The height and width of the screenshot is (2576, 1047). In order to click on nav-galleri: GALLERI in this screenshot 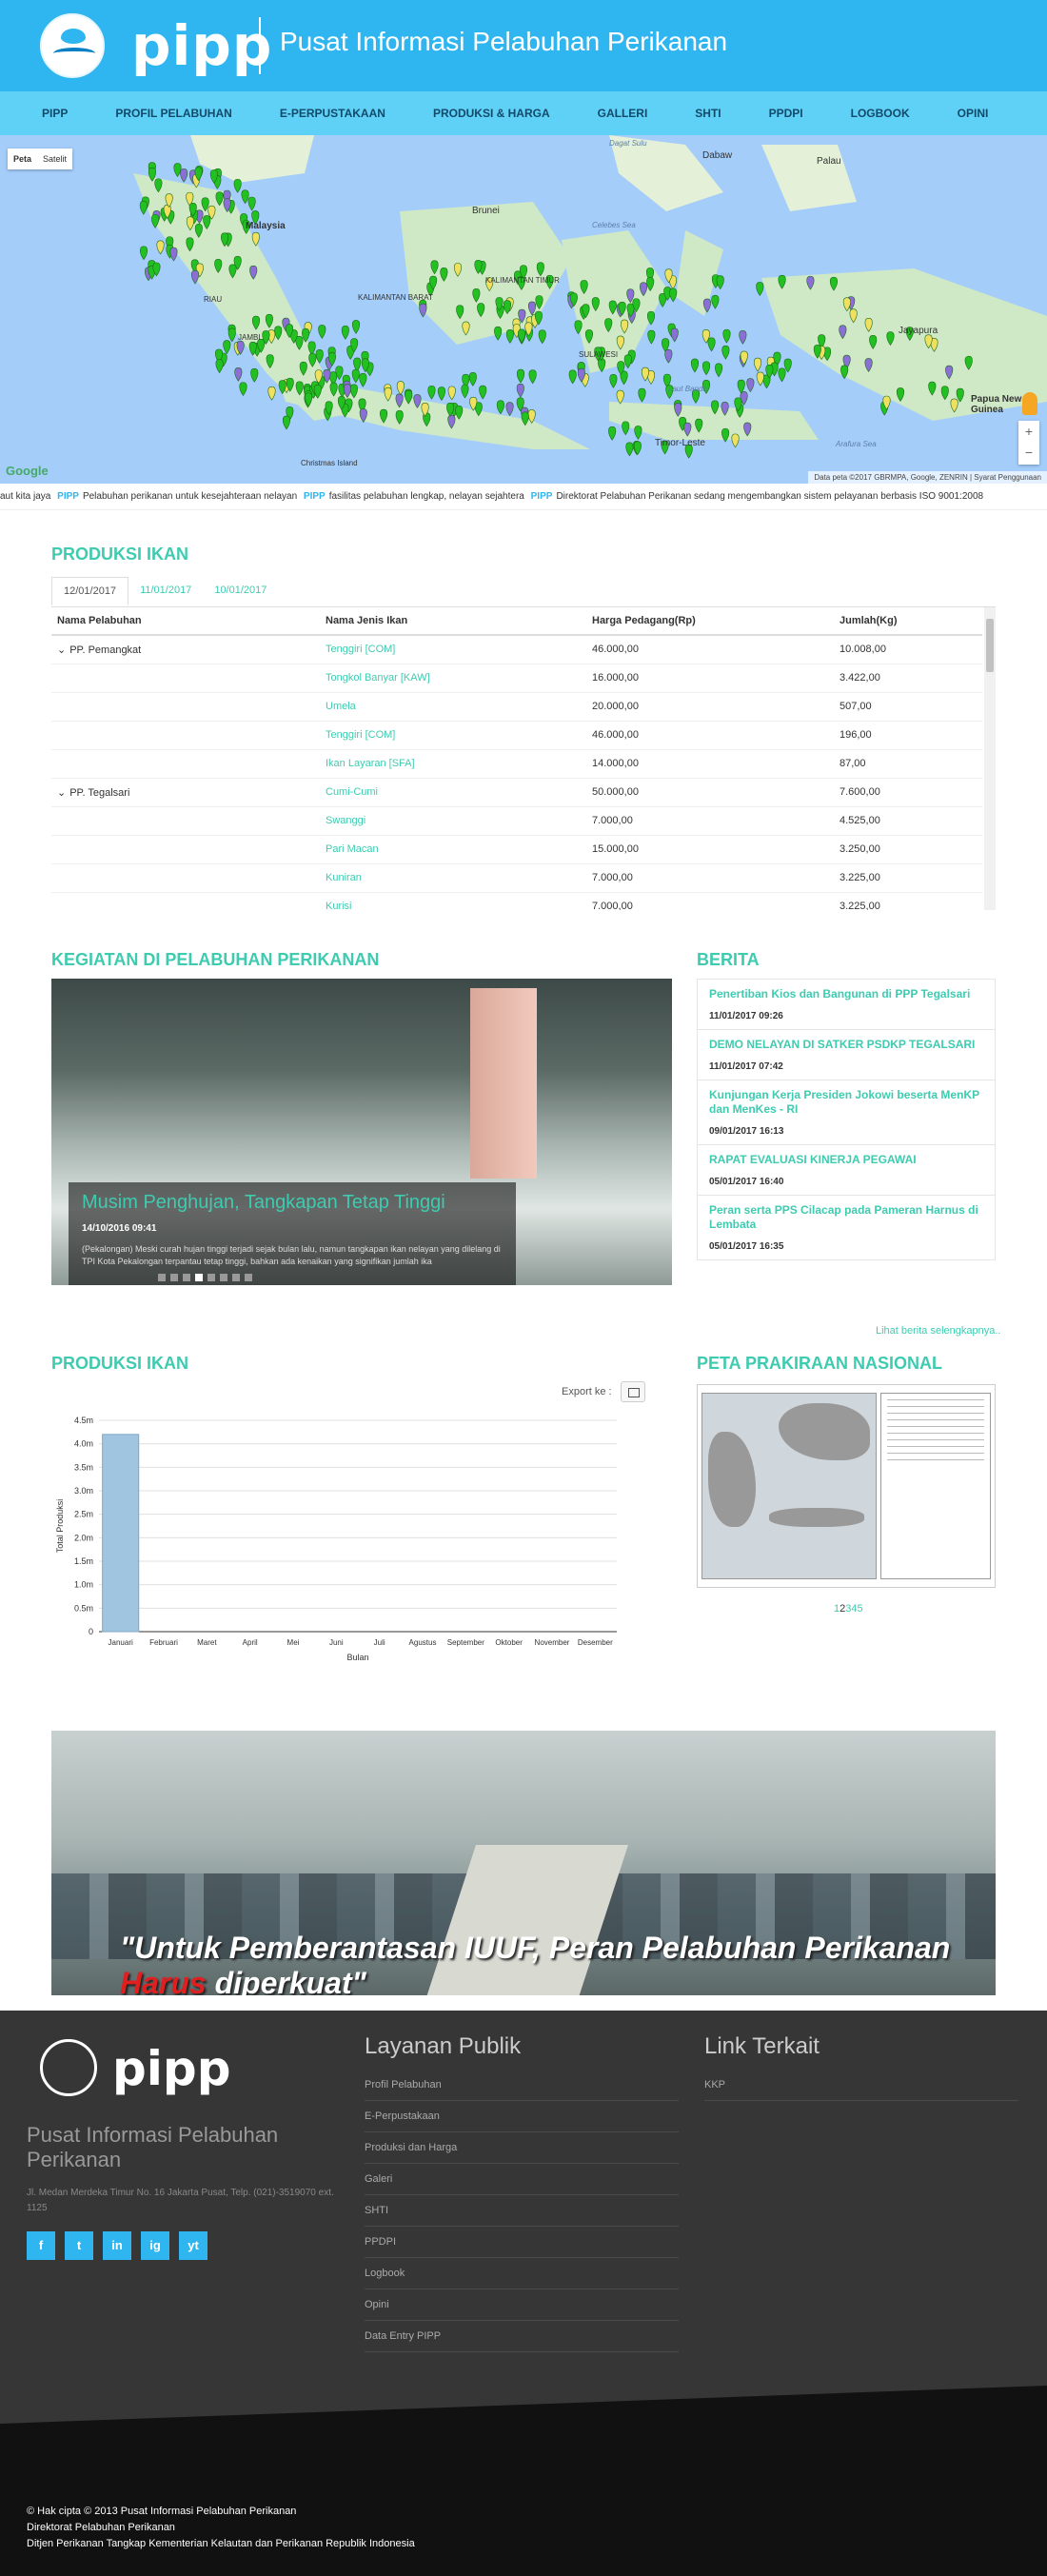, I will do `click(623, 113)`.